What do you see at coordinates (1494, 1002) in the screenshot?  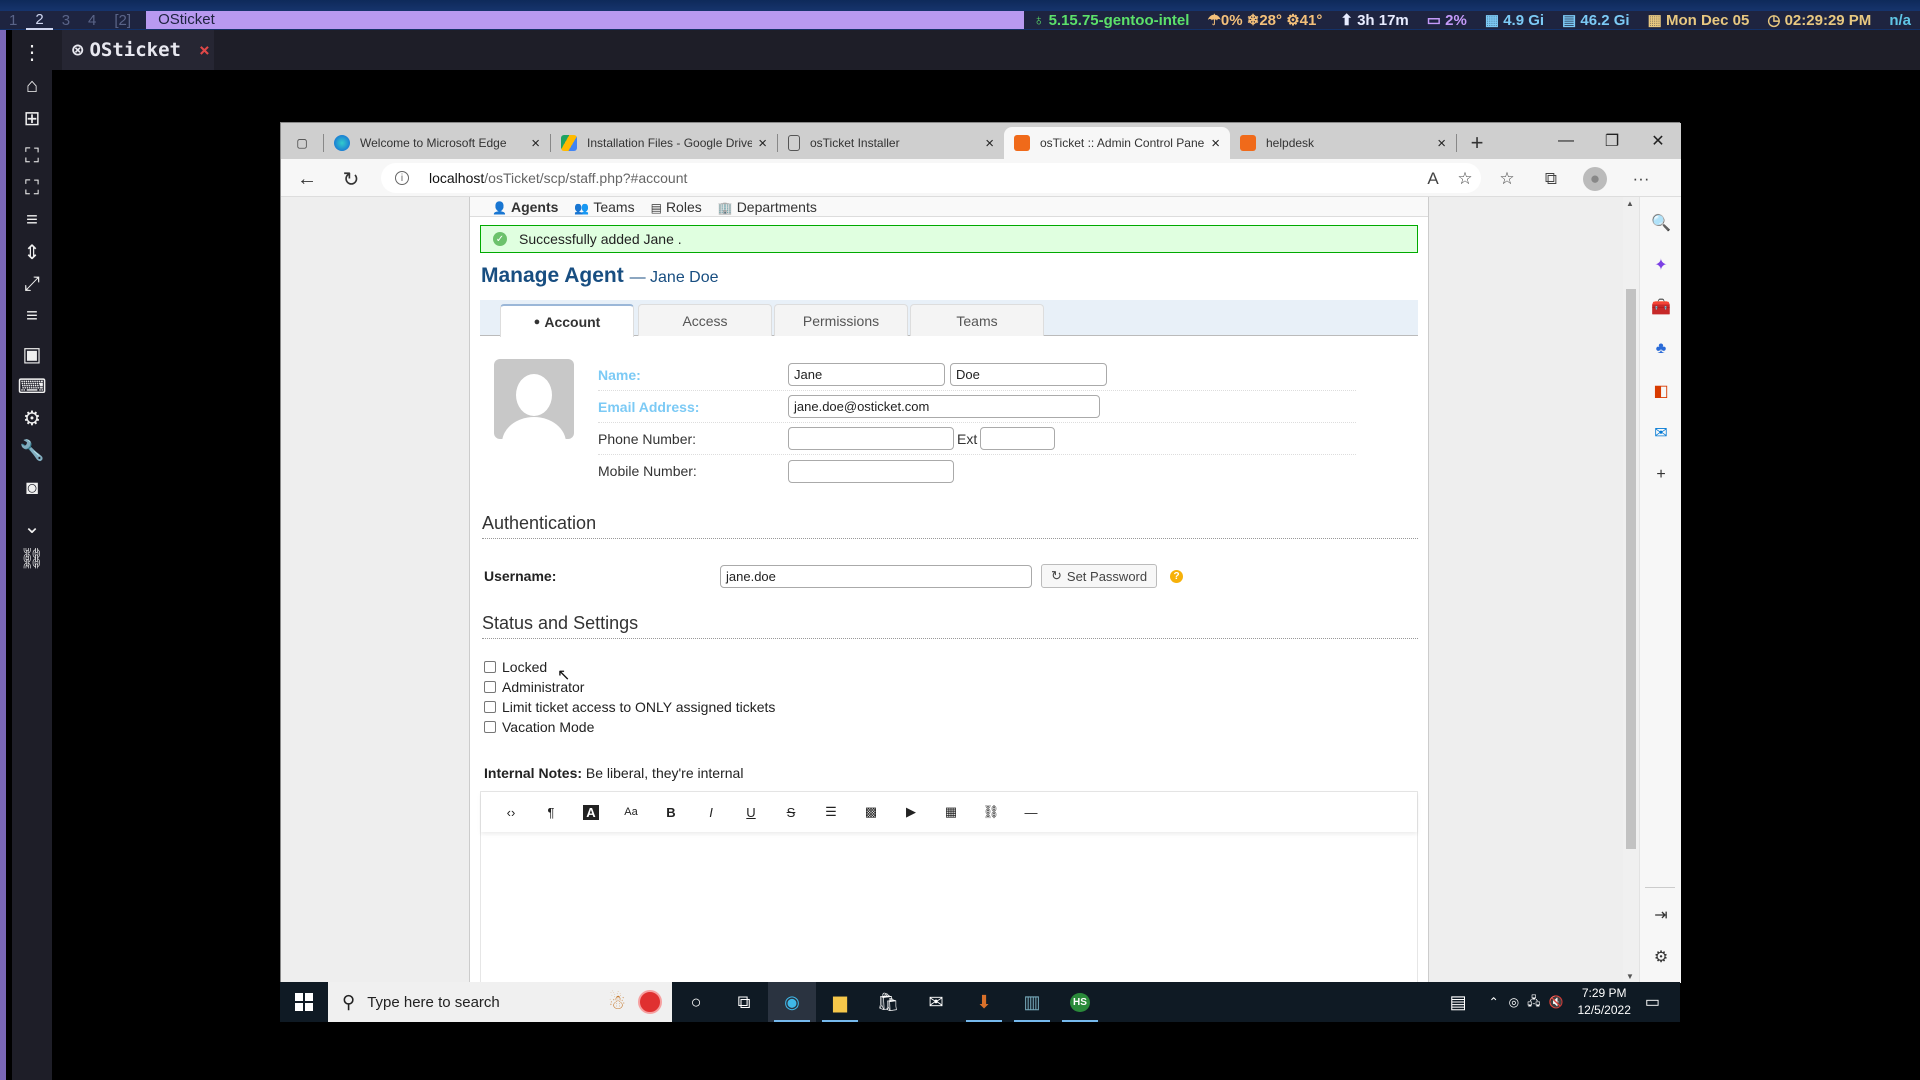 I see `show-hidden-icons-icon: ⌃` at bounding box center [1494, 1002].